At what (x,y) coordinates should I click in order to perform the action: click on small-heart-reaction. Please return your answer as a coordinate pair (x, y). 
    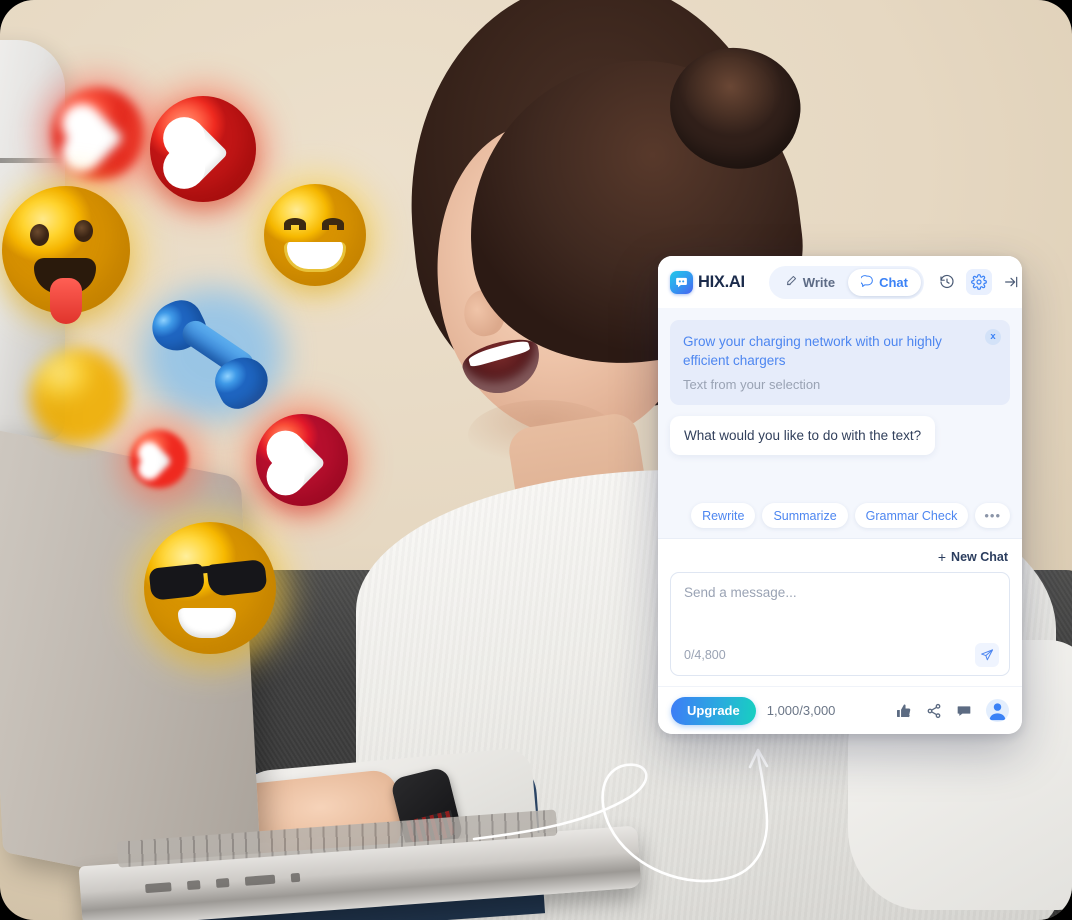
    Looking at the image, I should click on (159, 459).